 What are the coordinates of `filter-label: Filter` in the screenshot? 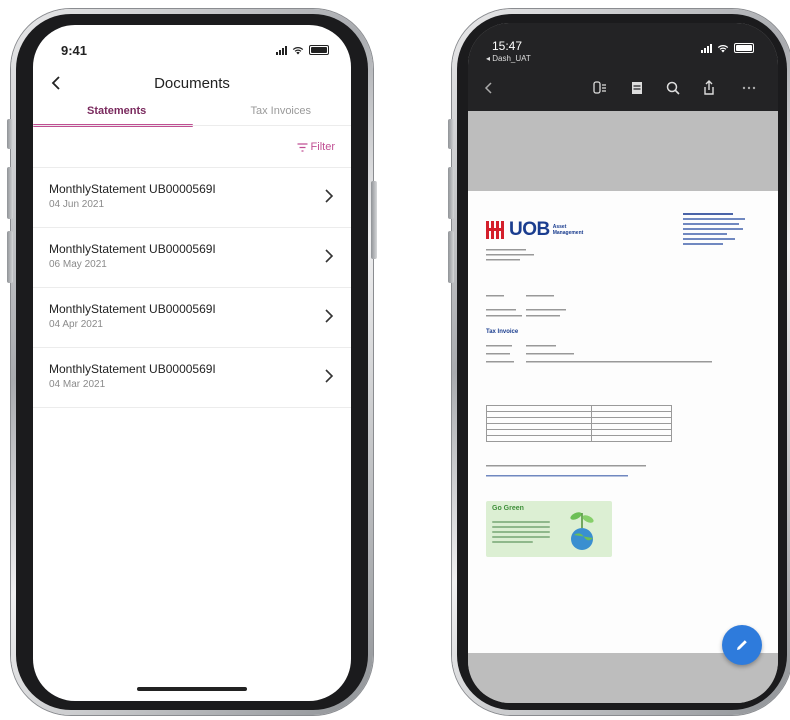 It's located at (322, 147).